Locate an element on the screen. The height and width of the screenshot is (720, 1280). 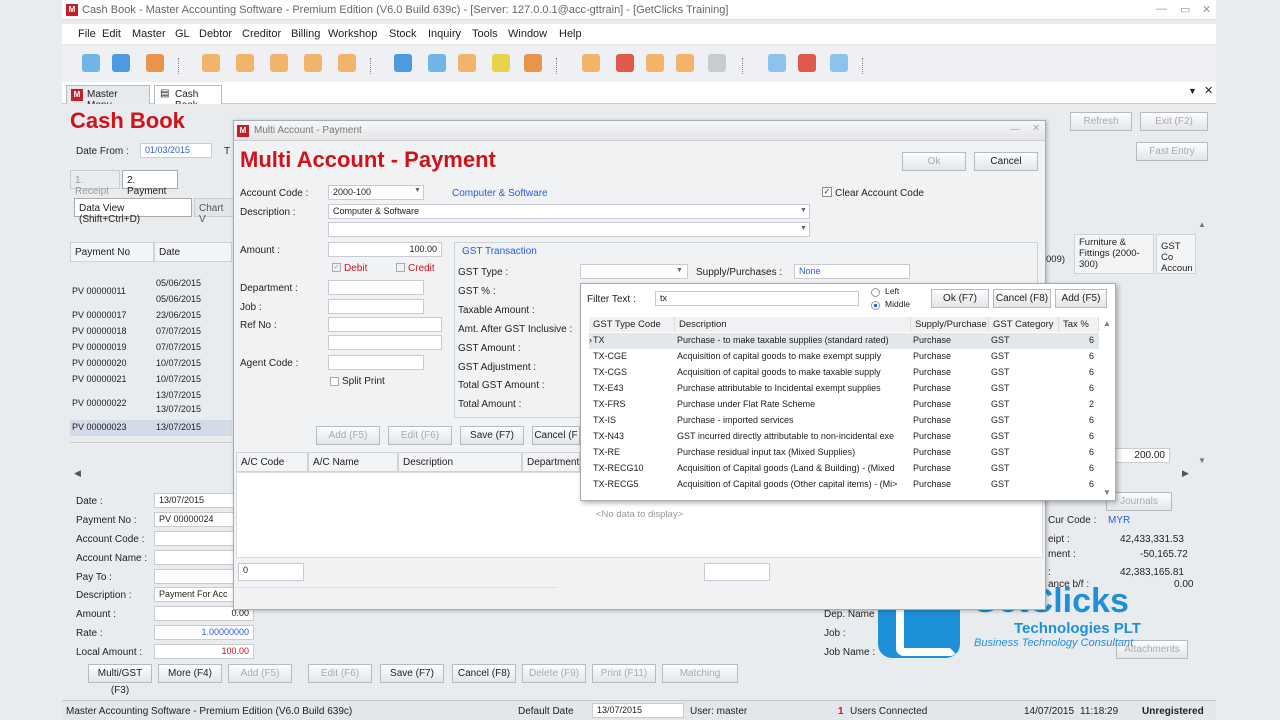
person-icon is located at coordinates (467, 63).